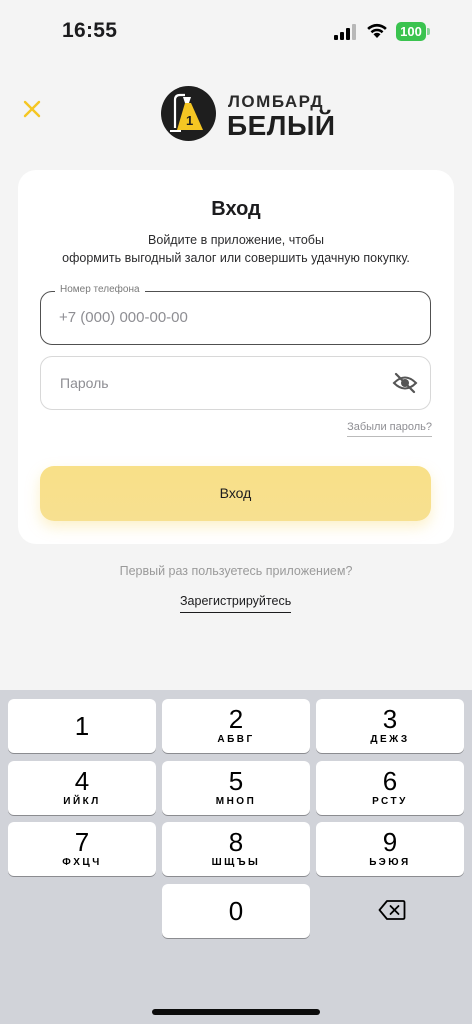 This screenshot has width=472, height=1024. What do you see at coordinates (235, 493) in the screenshot?
I see `login-button: Вход` at bounding box center [235, 493].